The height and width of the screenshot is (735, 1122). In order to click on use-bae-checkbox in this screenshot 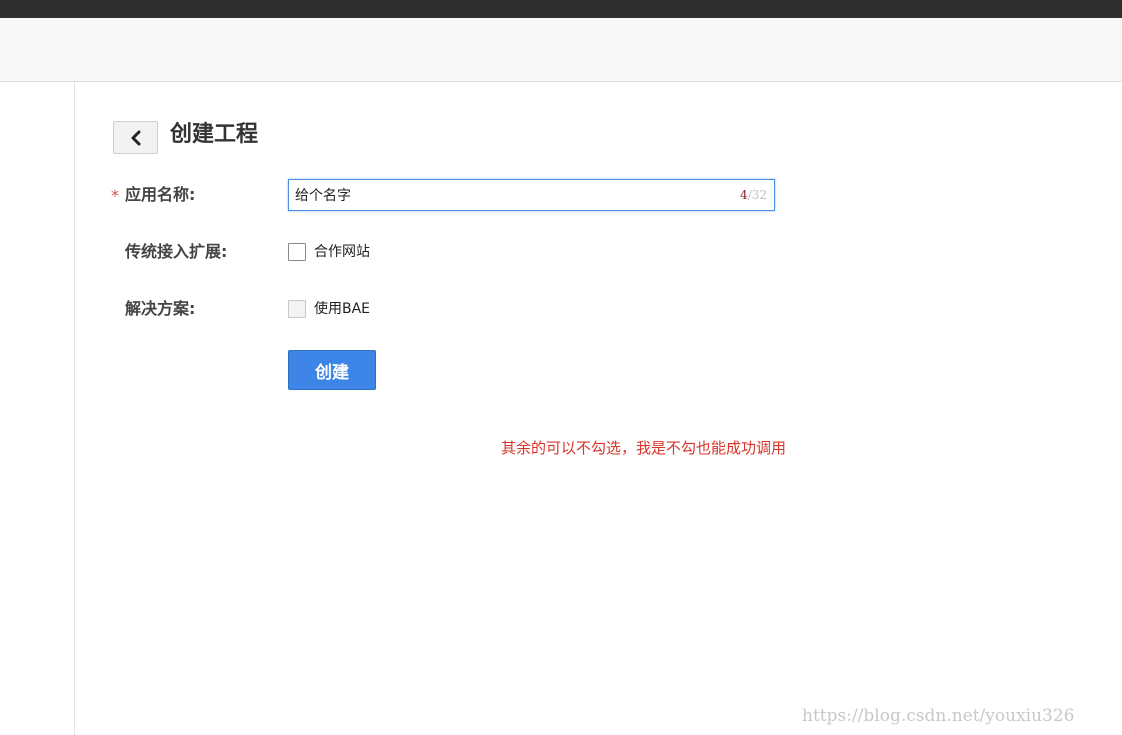, I will do `click(297, 309)`.